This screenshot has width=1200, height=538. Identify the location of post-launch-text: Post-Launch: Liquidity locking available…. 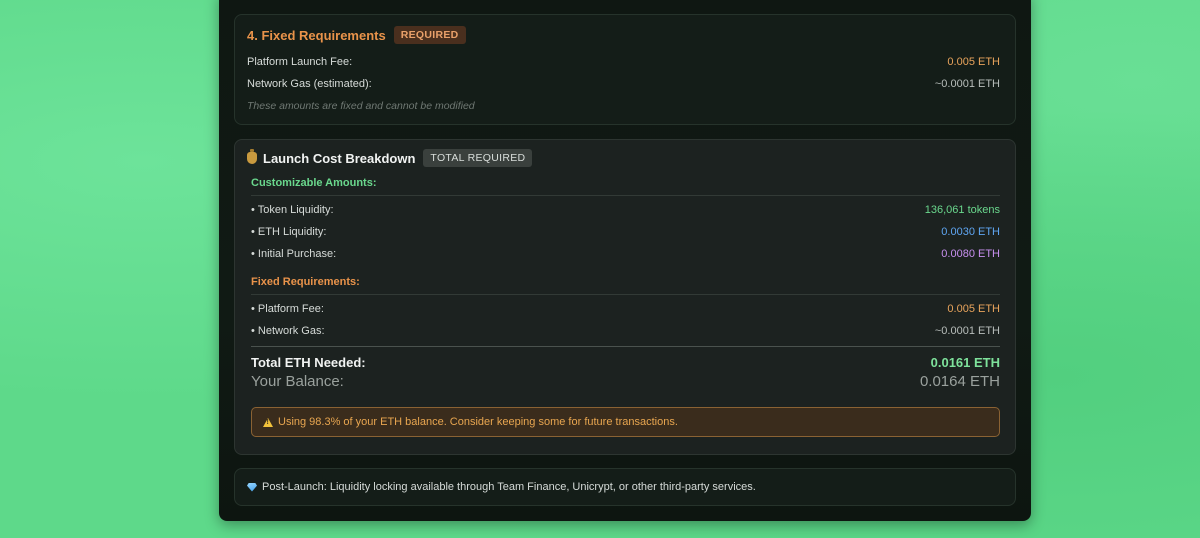
(509, 487).